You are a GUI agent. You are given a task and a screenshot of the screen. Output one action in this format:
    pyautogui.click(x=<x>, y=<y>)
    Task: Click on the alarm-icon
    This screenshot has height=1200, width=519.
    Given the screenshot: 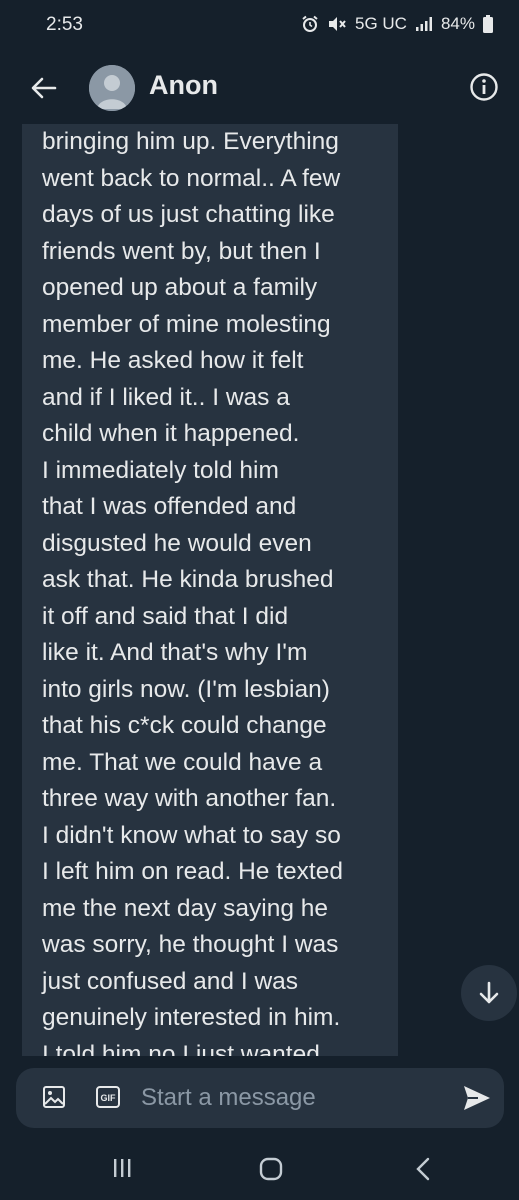 What is the action you would take?
    pyautogui.click(x=310, y=24)
    